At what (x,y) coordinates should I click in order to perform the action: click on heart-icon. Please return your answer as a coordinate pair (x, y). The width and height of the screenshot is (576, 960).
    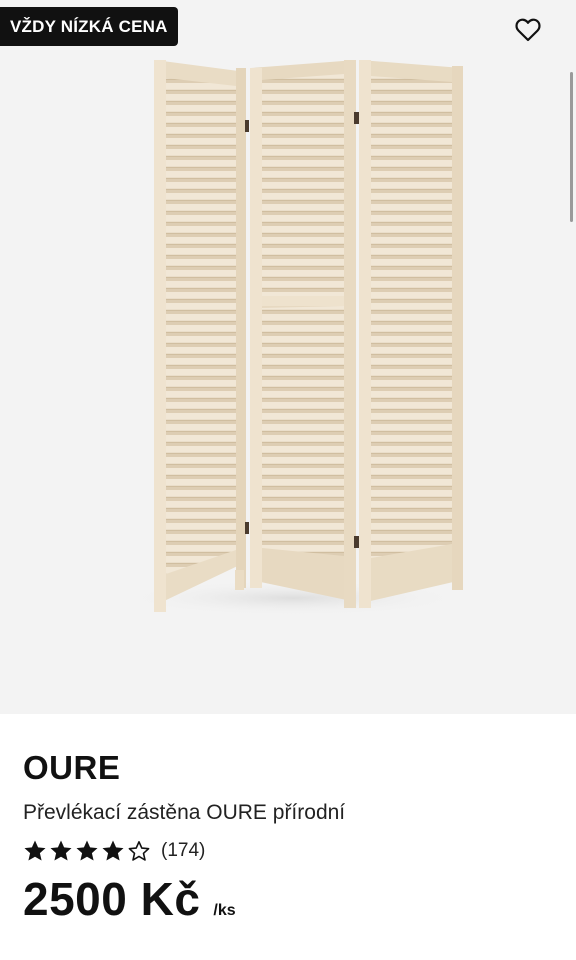
    Looking at the image, I should click on (528, 30).